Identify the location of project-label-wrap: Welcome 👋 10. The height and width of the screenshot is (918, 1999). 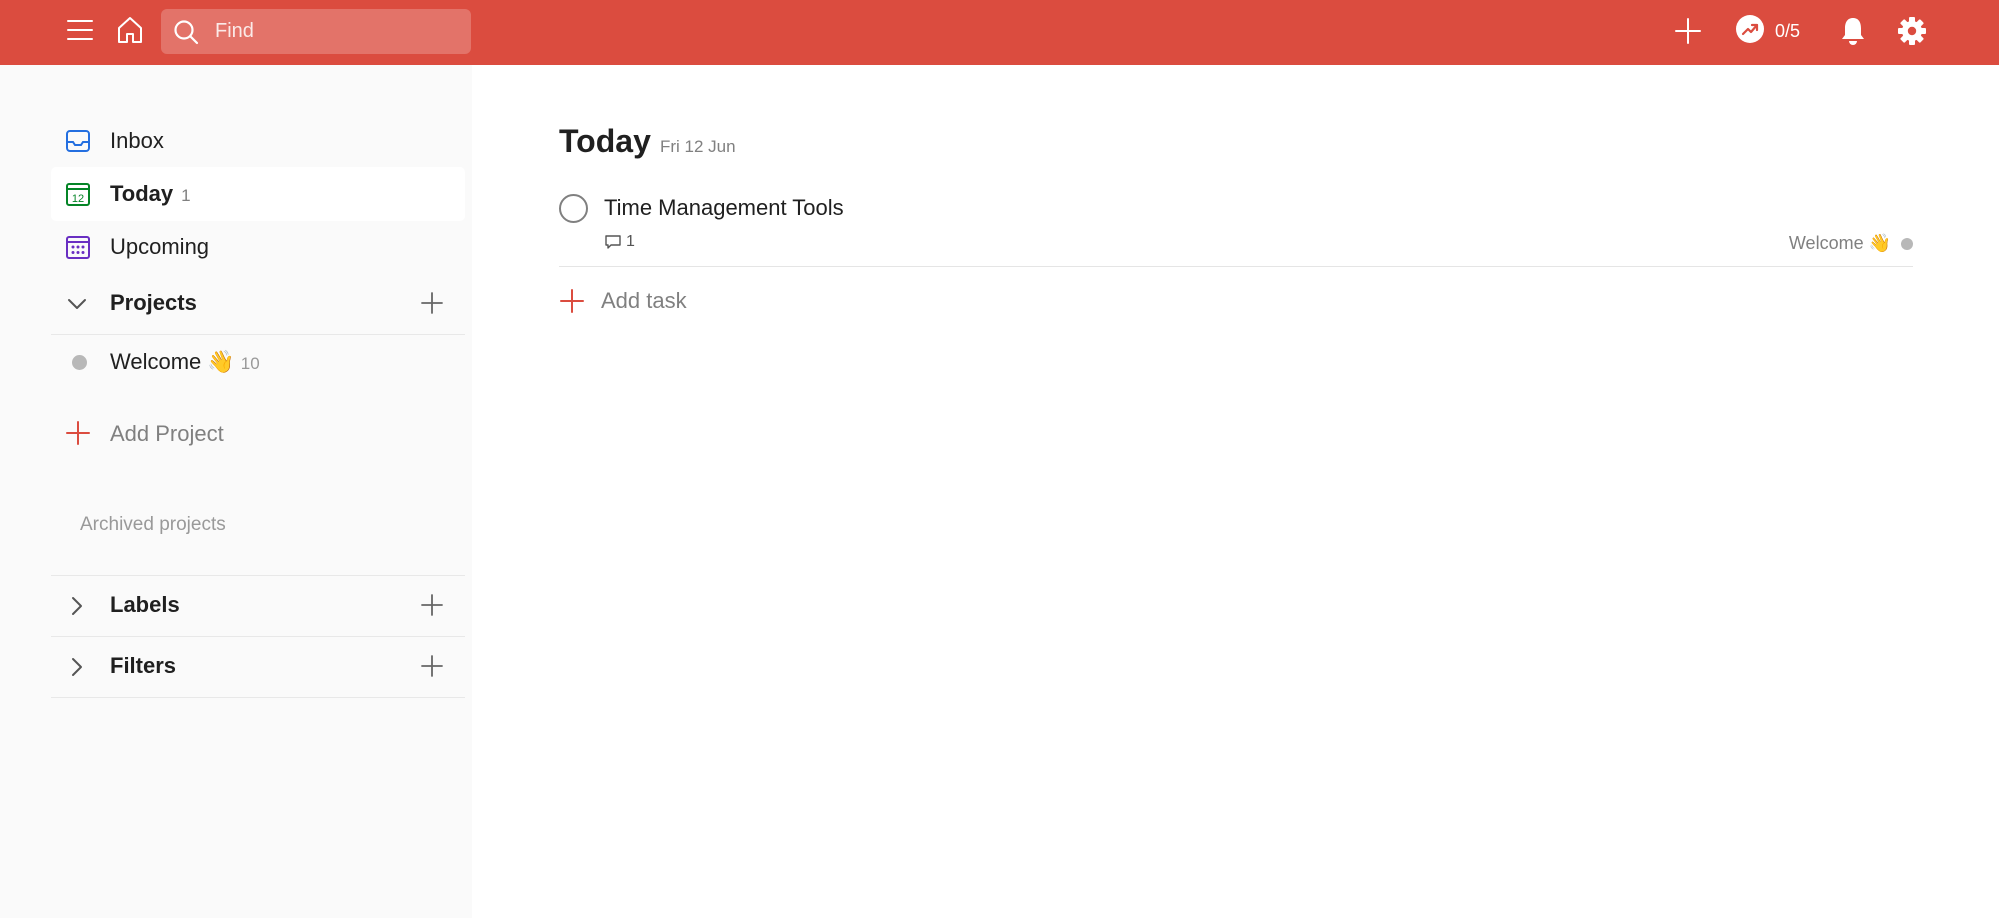
(185, 362).